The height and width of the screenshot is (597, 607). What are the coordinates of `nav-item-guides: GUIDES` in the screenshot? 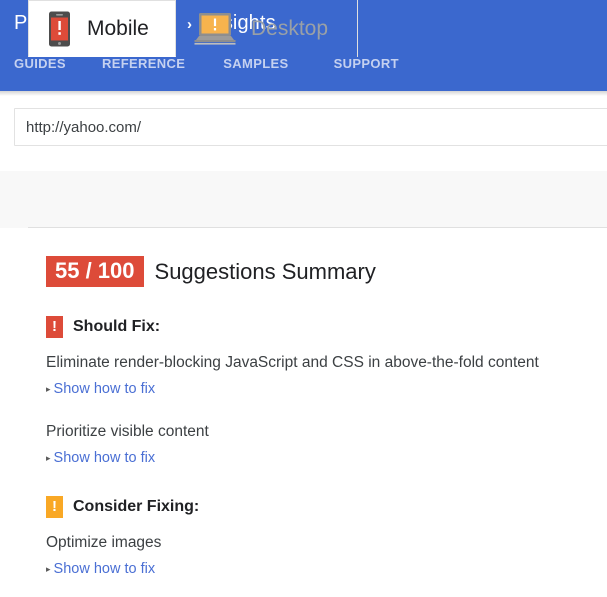 It's located at (40, 63).